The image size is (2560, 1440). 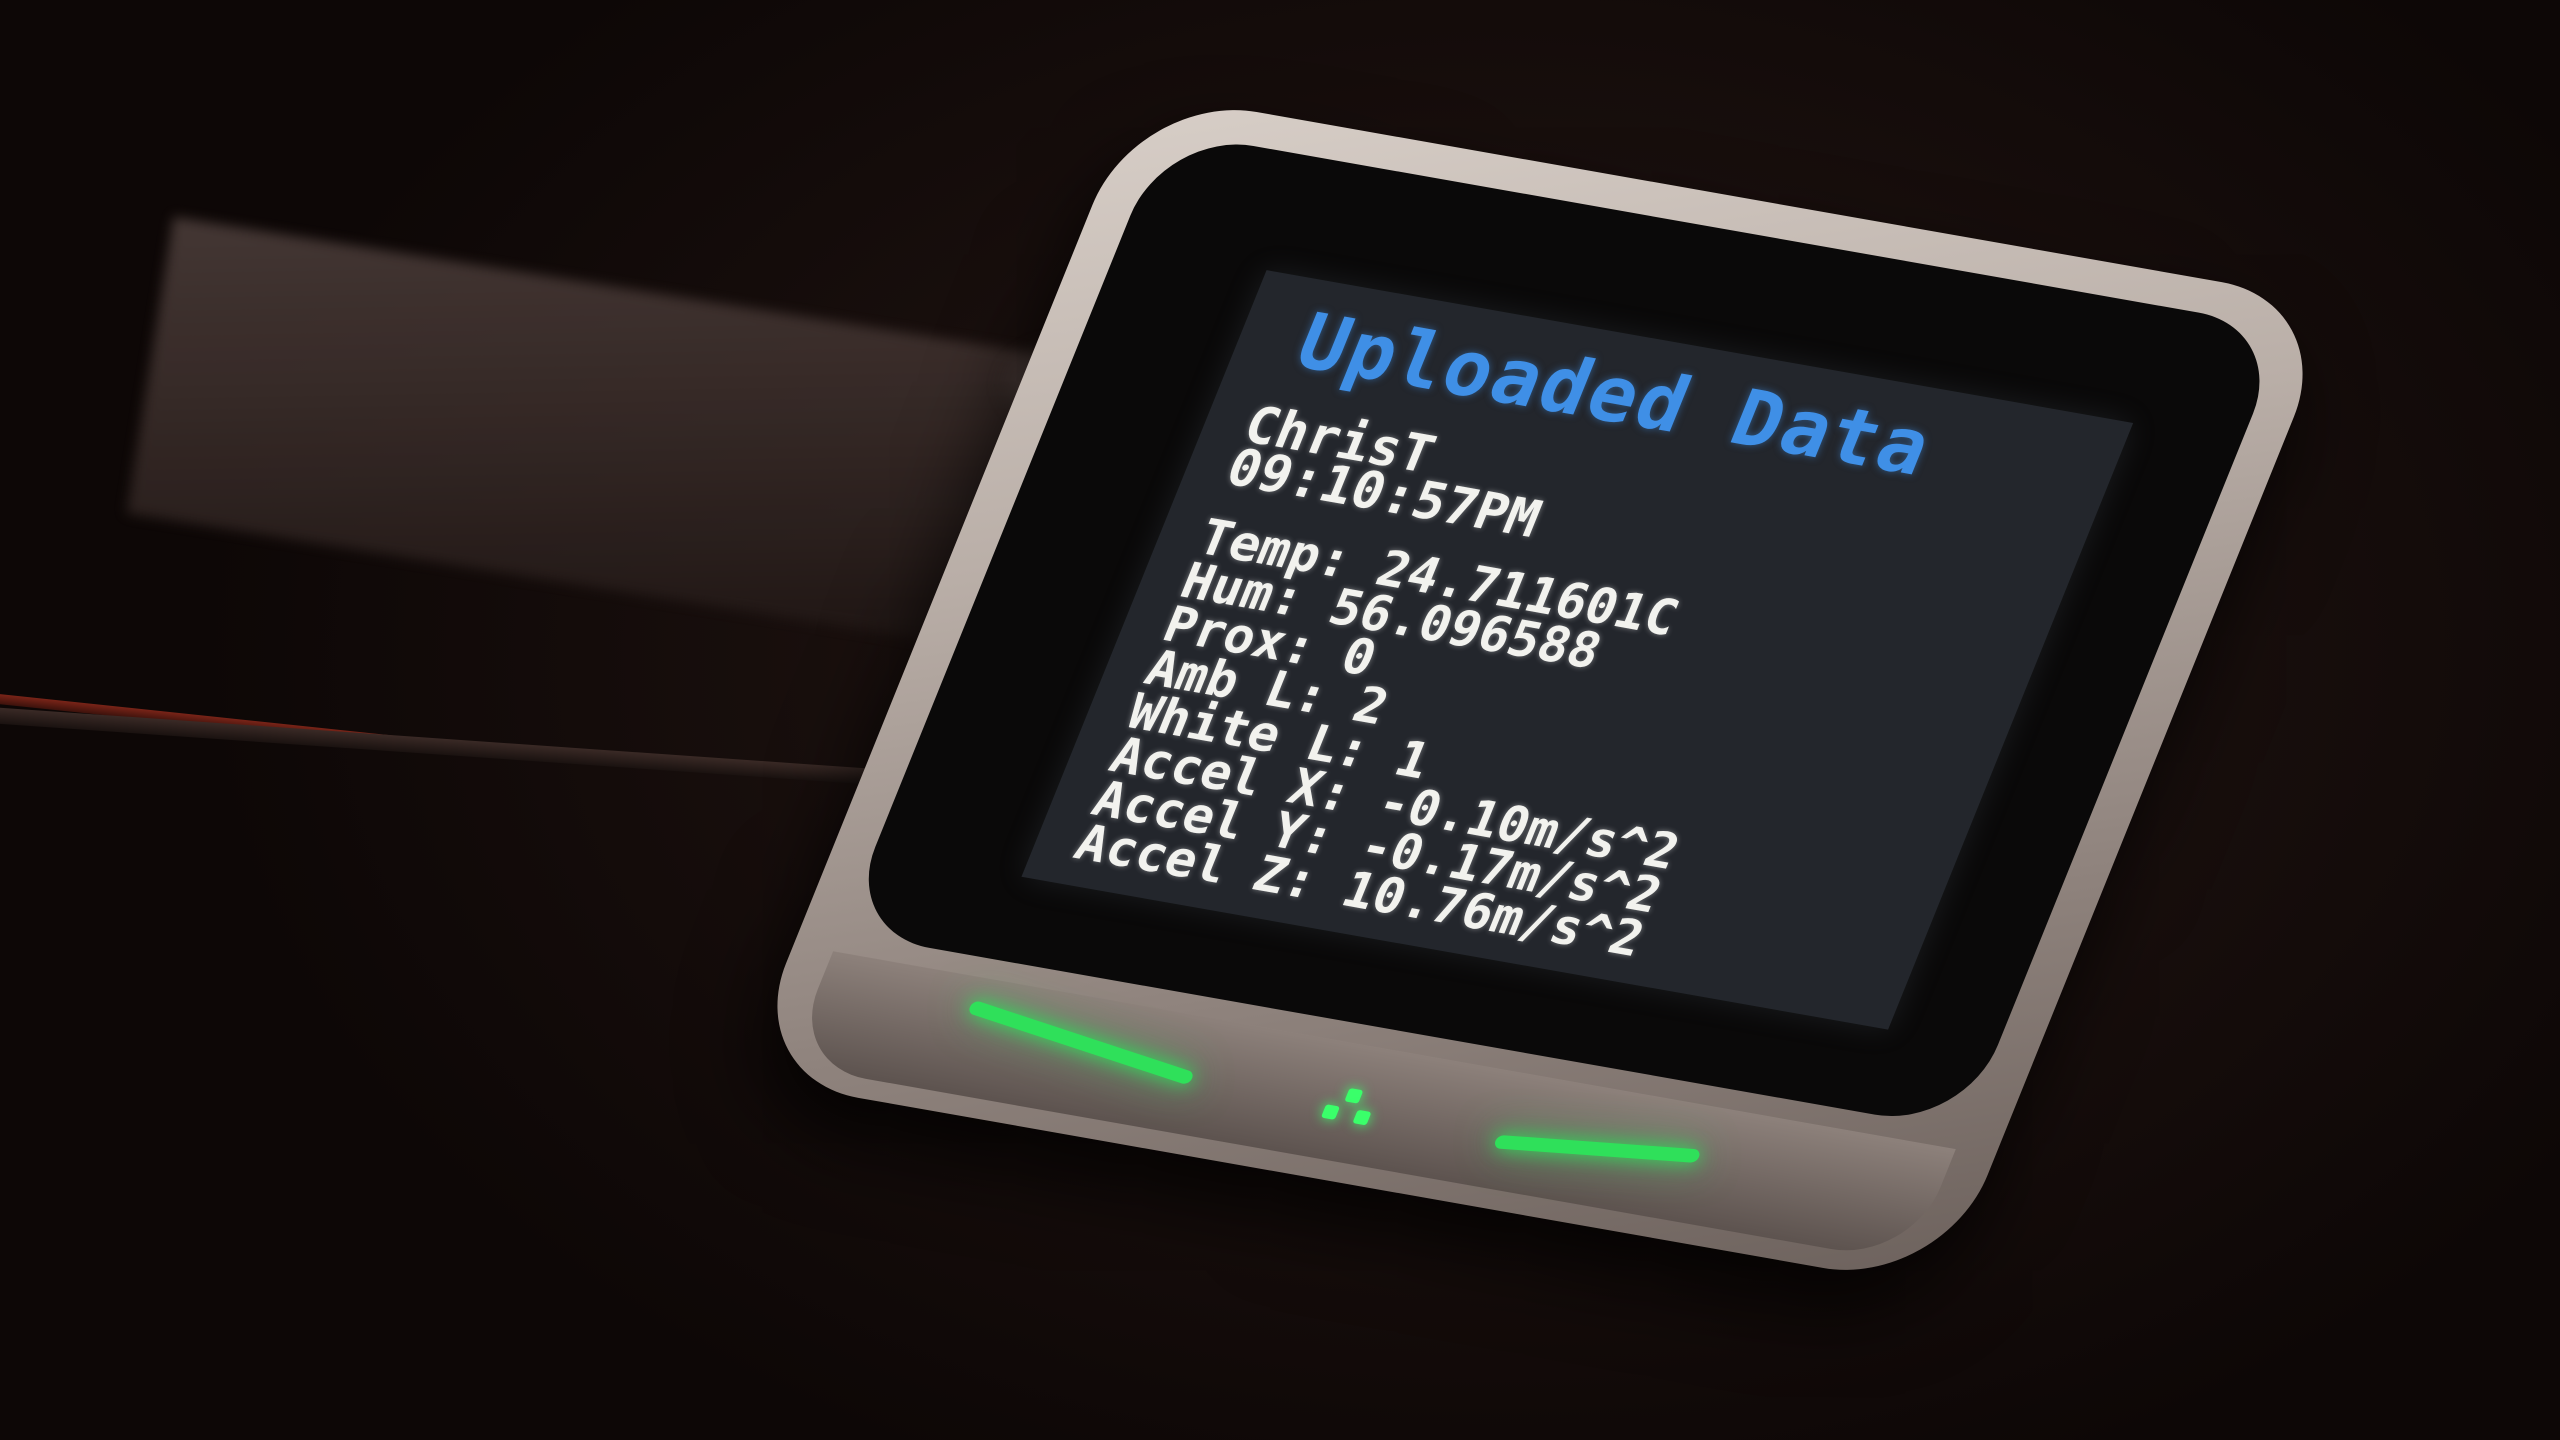 What do you see at coordinates (1349, 1110) in the screenshot?
I see `status-led-icon` at bounding box center [1349, 1110].